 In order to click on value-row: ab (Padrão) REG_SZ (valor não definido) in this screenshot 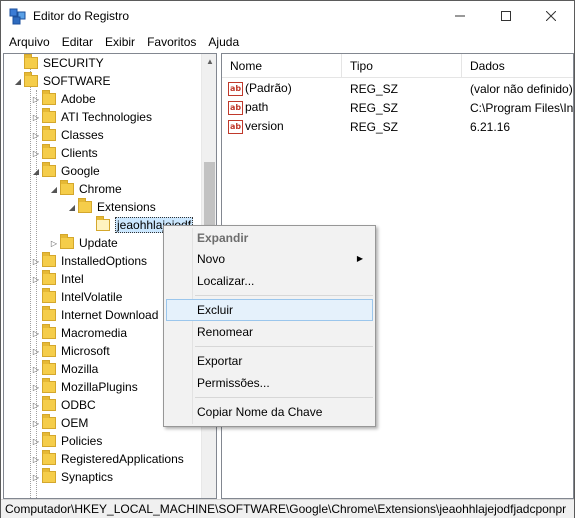, I will do `click(397, 88)`.